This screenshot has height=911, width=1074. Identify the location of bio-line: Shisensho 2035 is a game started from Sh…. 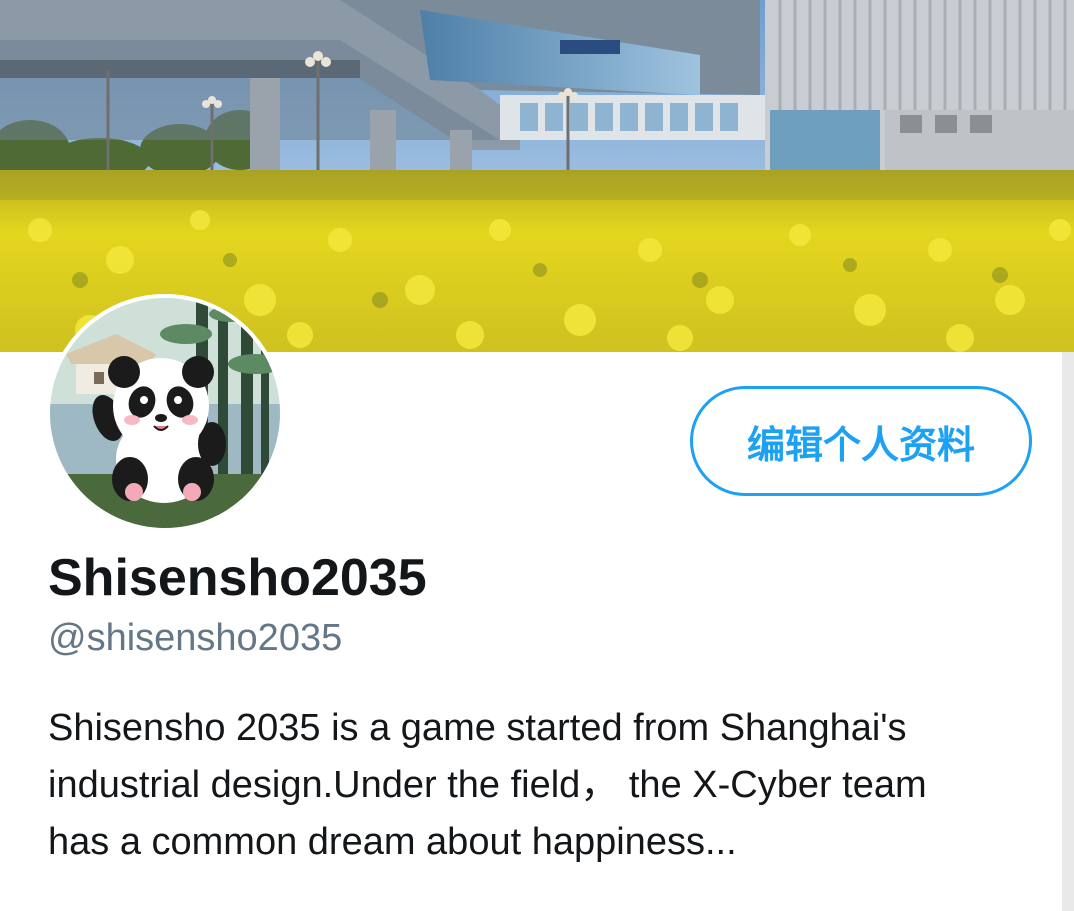
(477, 728).